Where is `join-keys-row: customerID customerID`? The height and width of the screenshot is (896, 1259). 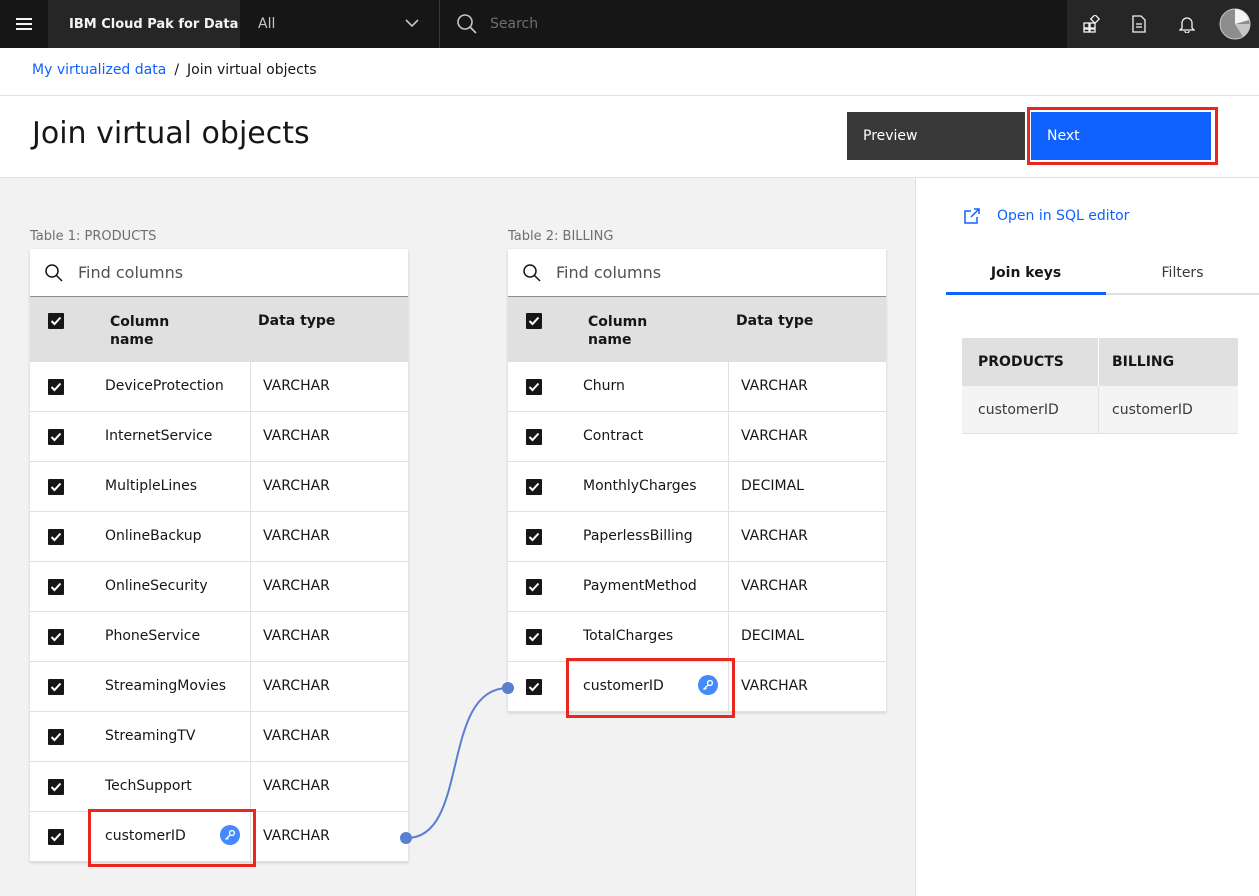
join-keys-row: customerID customerID is located at coordinates (1100, 410).